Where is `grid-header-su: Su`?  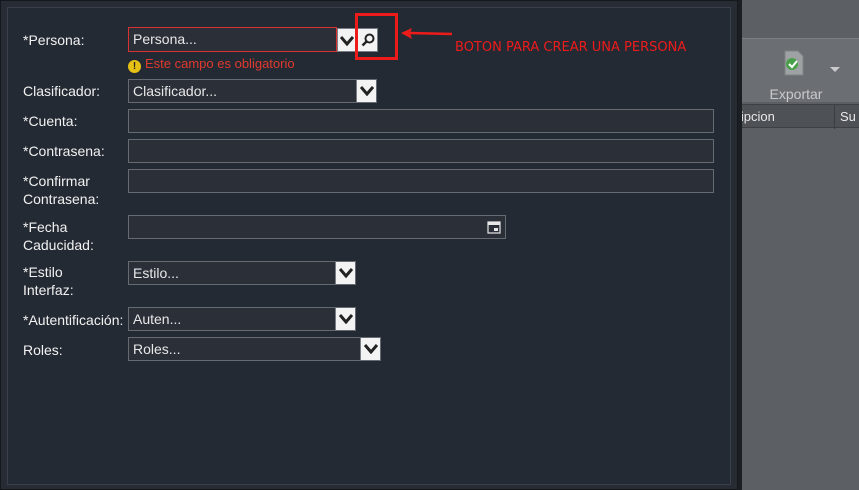
grid-header-su: Su is located at coordinates (848, 116).